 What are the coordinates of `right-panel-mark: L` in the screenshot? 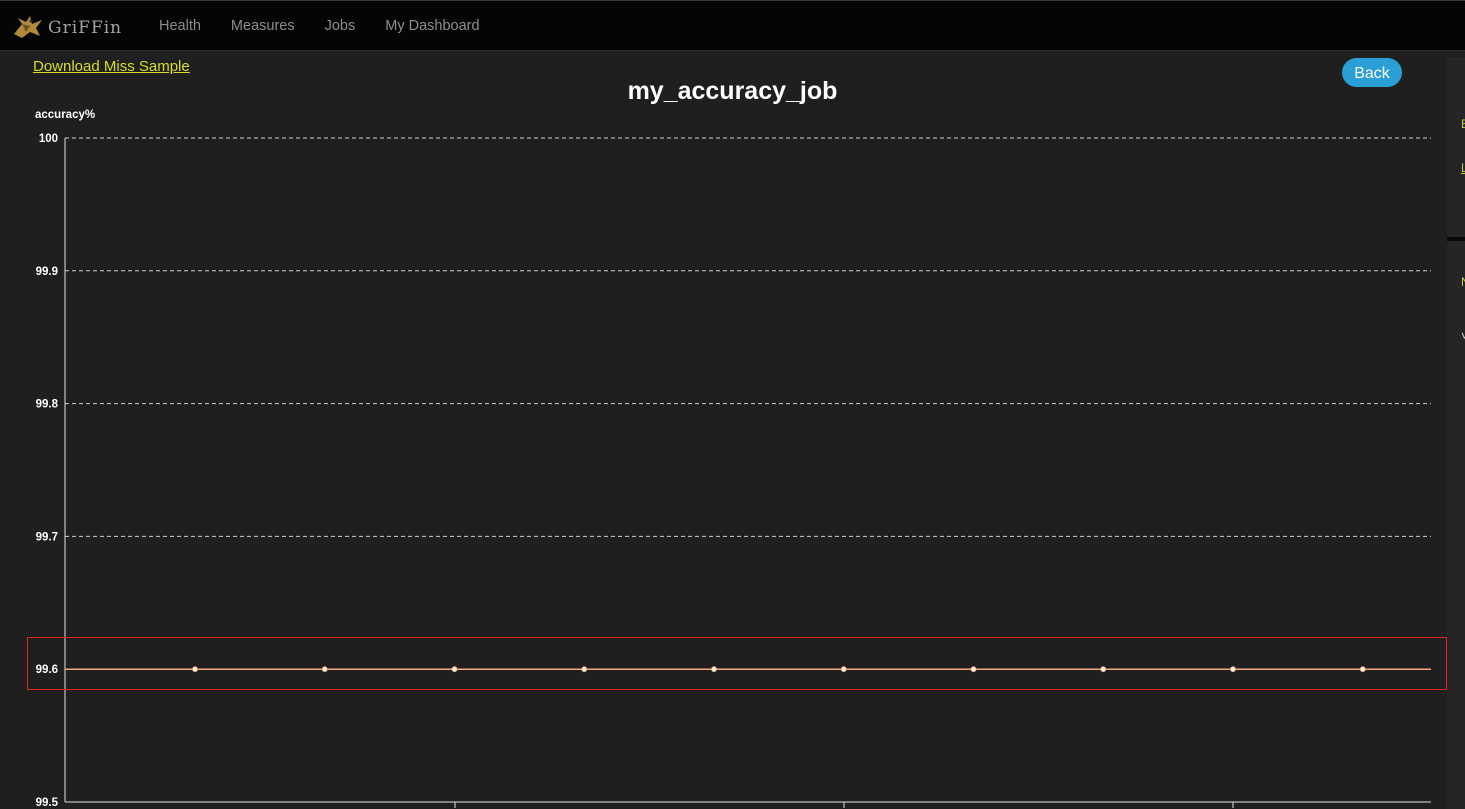 It's located at (1463, 168).